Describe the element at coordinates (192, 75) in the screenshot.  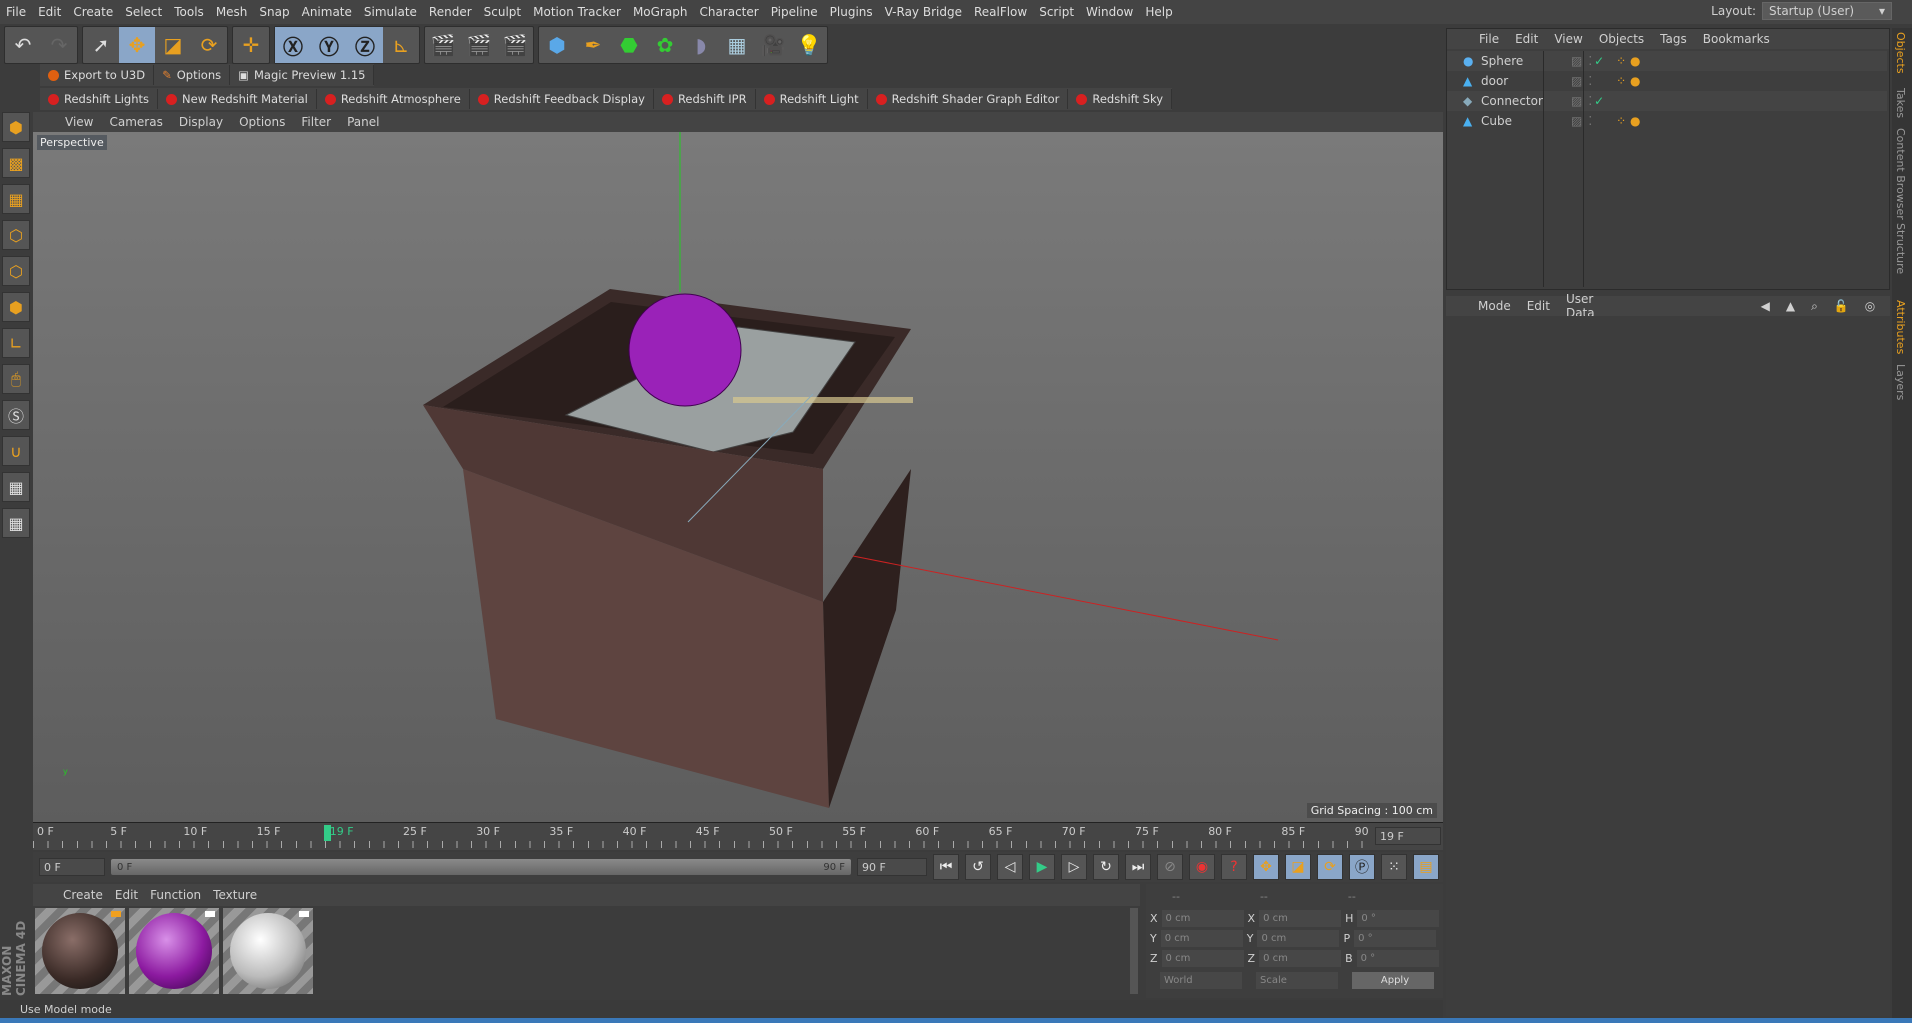
I see `options-button: ✎ Options` at that location.